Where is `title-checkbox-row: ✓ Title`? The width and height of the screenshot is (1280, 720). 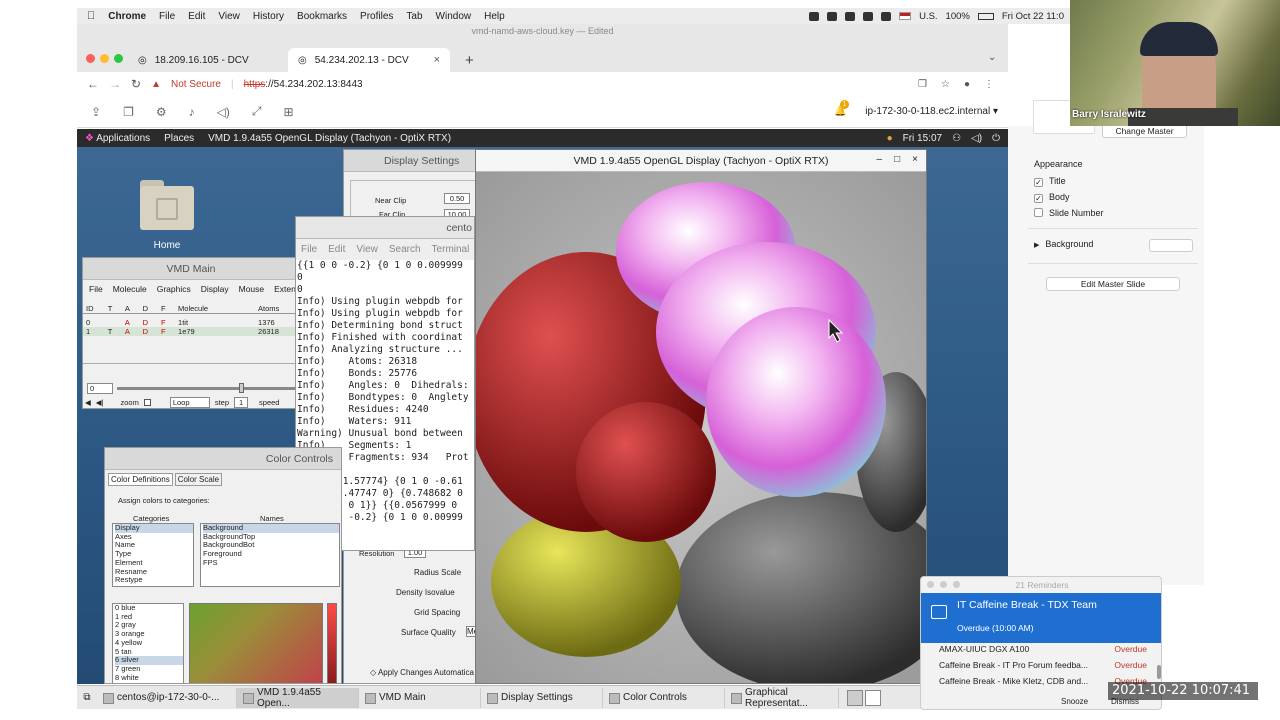 title-checkbox-row: ✓ Title is located at coordinates (1050, 181).